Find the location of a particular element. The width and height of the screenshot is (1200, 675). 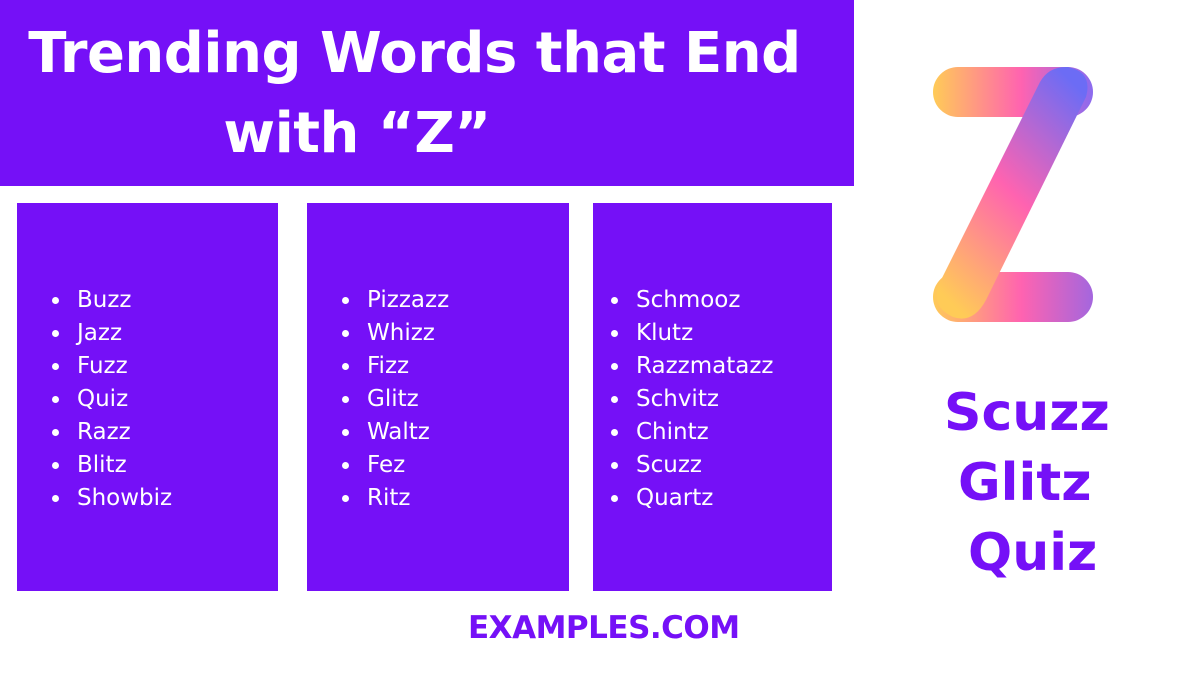

word: Razzmatazz is located at coordinates (705, 366).